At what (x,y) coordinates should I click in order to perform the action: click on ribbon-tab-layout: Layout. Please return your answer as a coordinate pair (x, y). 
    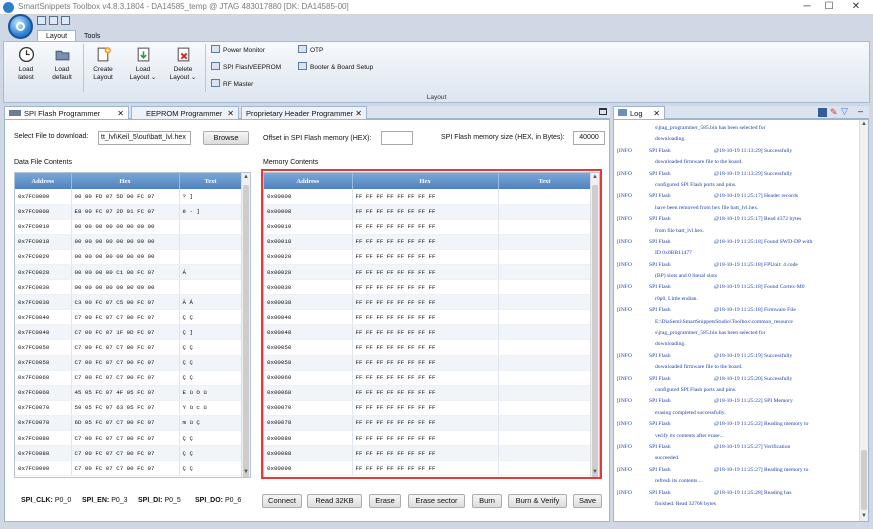
    Looking at the image, I should click on (57, 35).